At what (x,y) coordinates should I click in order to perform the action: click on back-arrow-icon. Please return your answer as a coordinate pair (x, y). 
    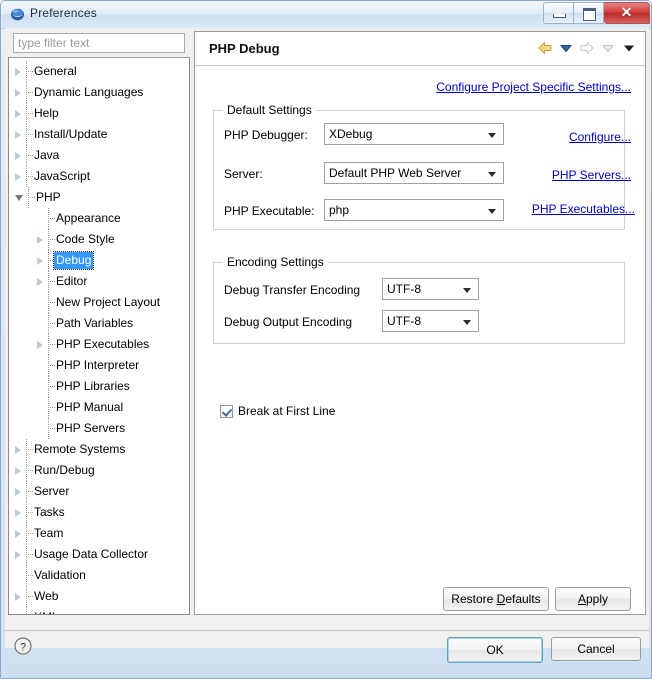
    Looking at the image, I should click on (545, 48).